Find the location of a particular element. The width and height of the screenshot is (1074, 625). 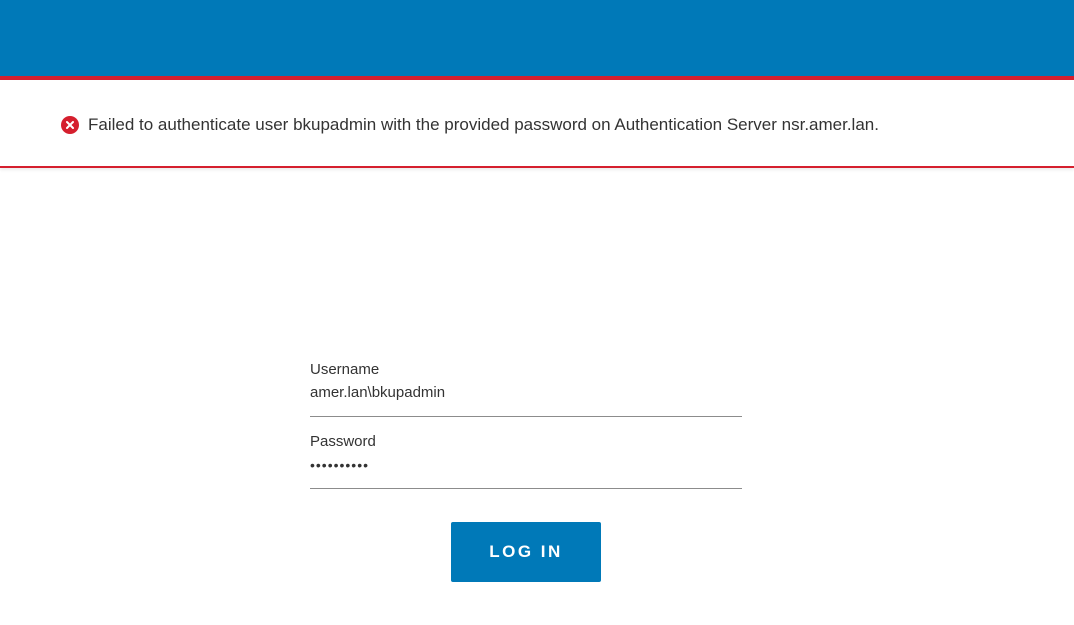

username-input: amer.lan\bkupadmin is located at coordinates (526, 396).